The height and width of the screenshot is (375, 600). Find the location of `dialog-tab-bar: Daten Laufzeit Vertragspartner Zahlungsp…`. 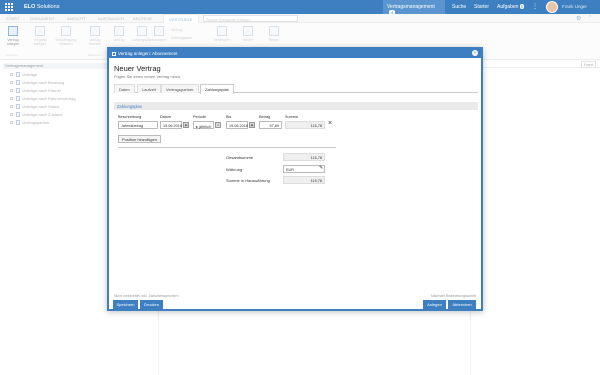

dialog-tab-bar: Daten Laufzeit Vertragspartner Zahlungsp… is located at coordinates (296, 89).